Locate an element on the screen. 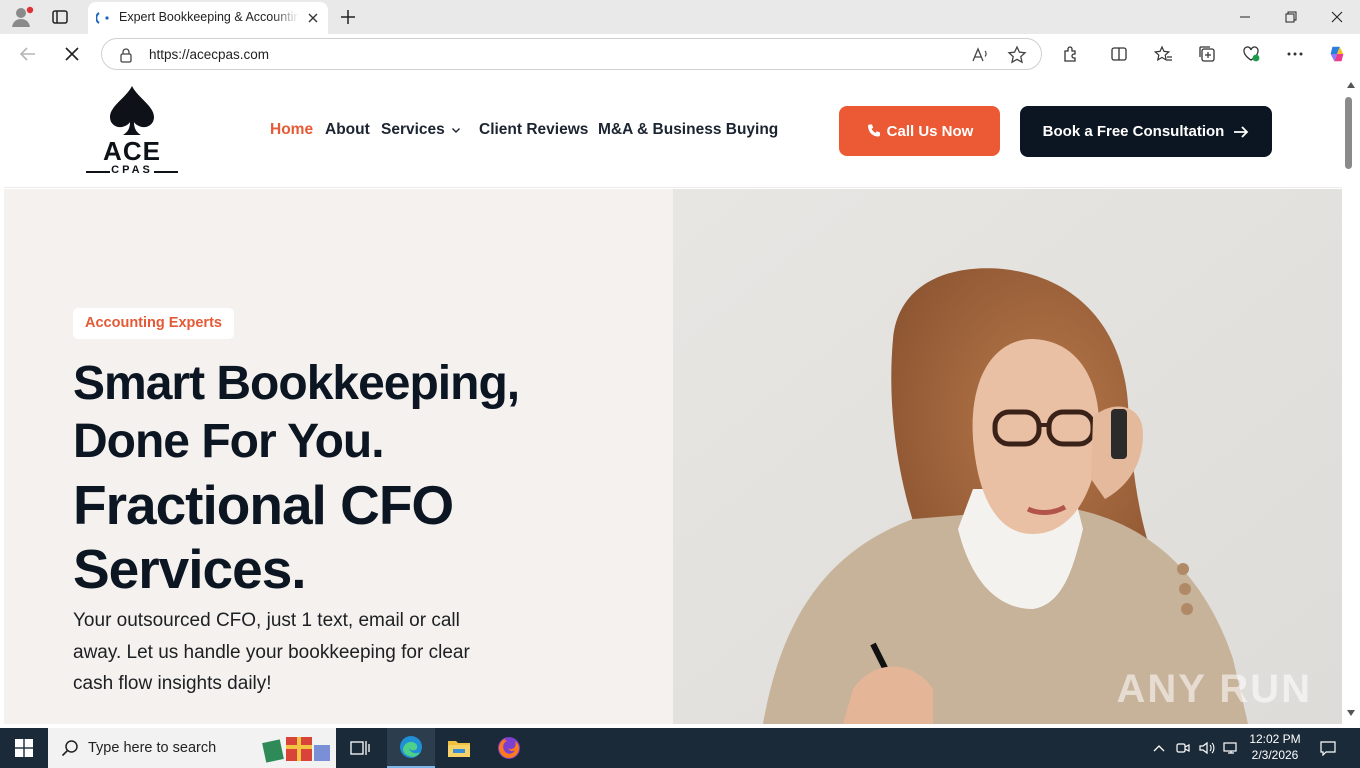  stop-loading-icon is located at coordinates (72, 54).